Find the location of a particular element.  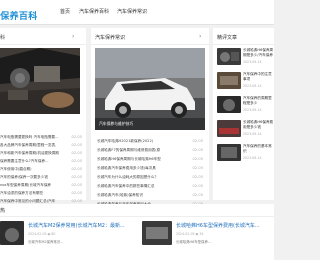

list-item: 各大品牌汽车保养周期/里程一览表, 02-05 is located at coordinates (41, 145).